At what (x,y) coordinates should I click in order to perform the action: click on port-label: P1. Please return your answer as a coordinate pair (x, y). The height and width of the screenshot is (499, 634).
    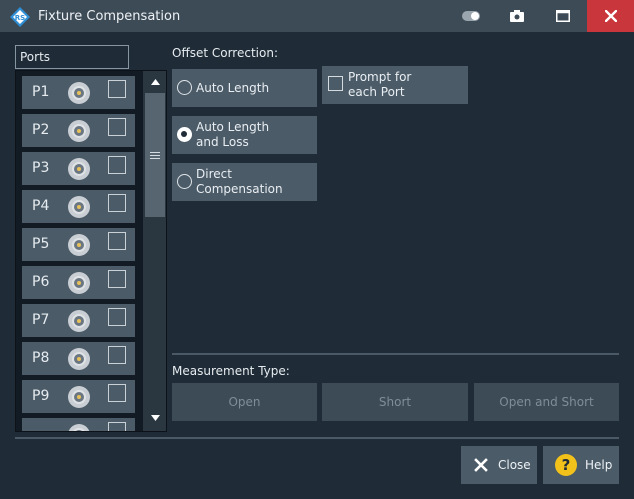
    Looking at the image, I should click on (41, 92).